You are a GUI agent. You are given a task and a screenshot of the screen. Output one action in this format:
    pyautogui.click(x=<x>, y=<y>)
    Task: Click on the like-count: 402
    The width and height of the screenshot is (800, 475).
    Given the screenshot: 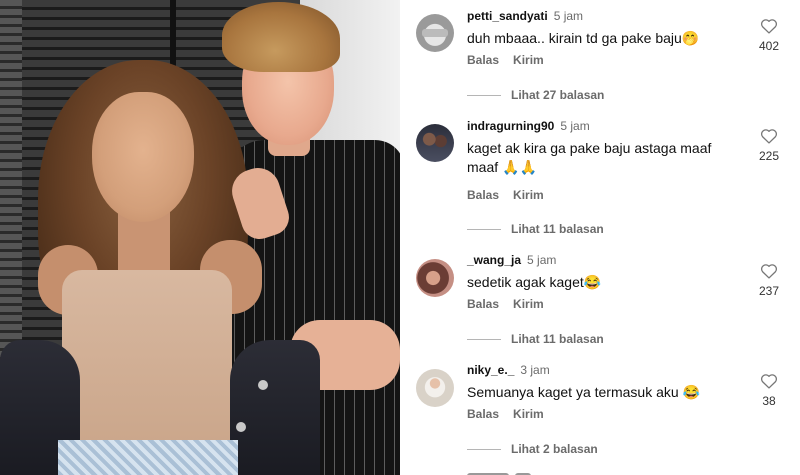 What is the action you would take?
    pyautogui.click(x=769, y=46)
    